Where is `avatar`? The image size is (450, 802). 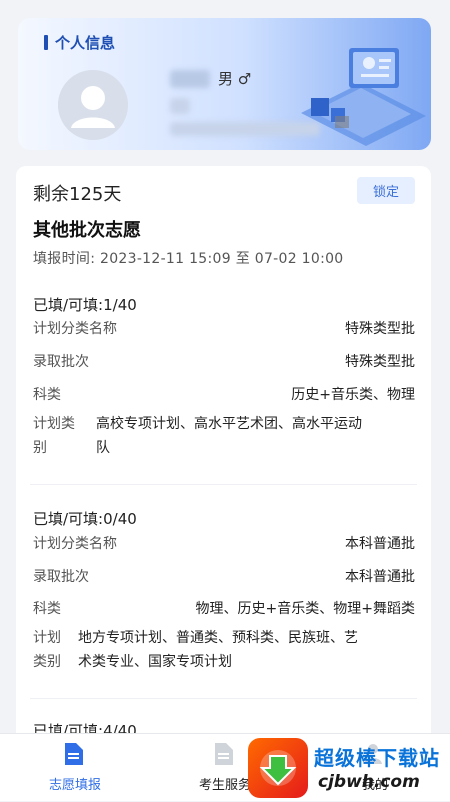
avatar is located at coordinates (93, 105).